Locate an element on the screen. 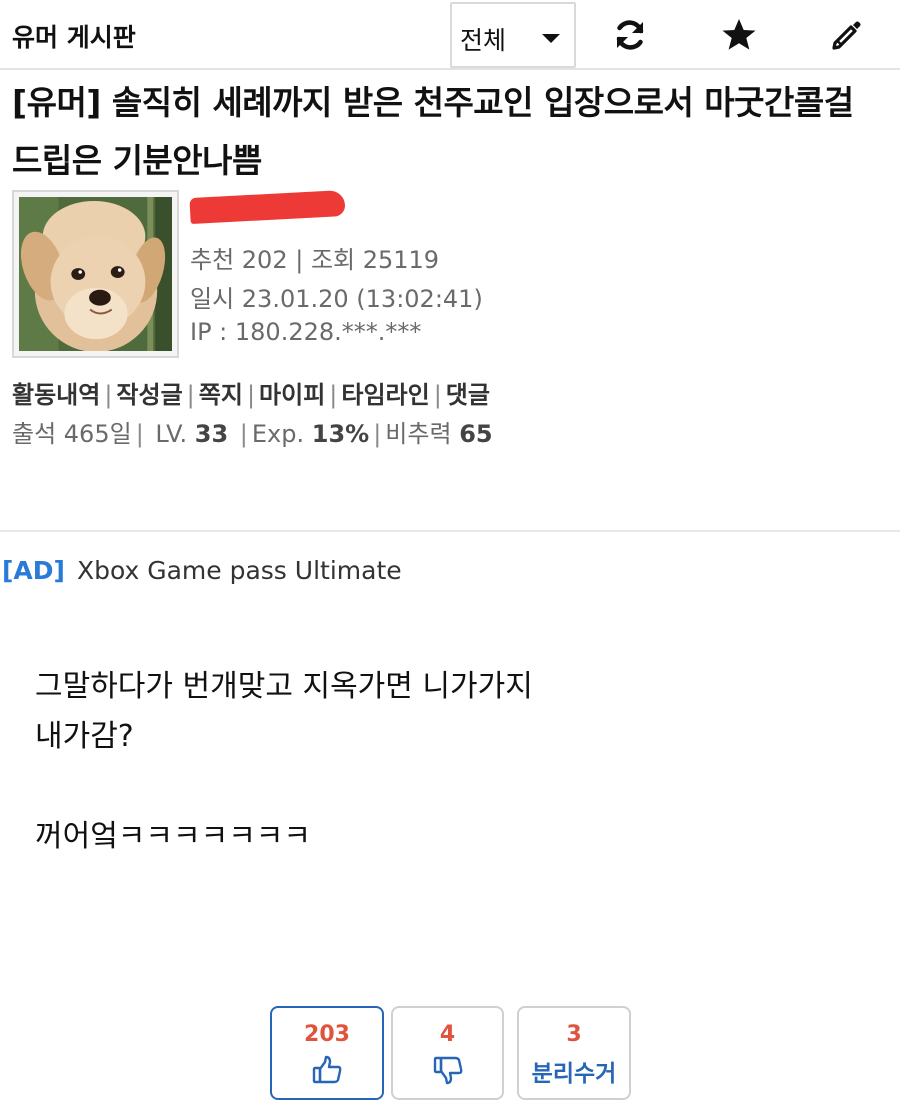  ad-tag: [AD] is located at coordinates (33, 570).